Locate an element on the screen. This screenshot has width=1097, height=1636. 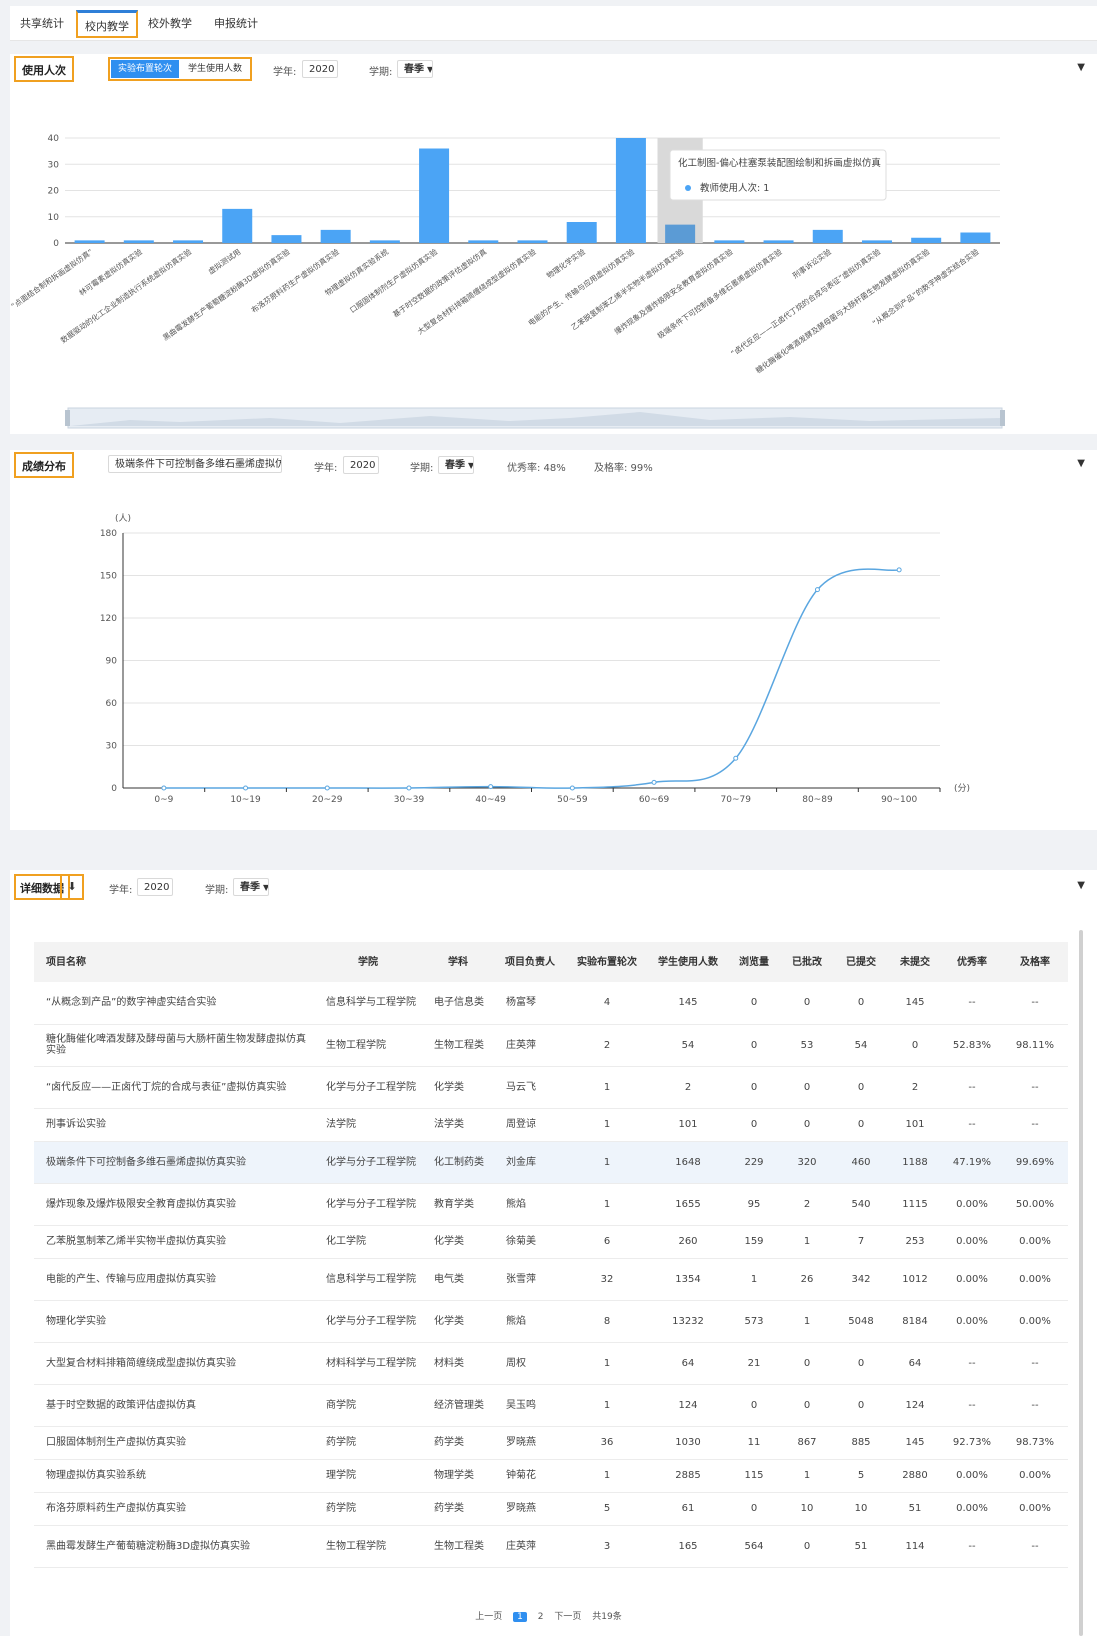
tab-offcampus-teaching: 校外教学 is located at coordinates (170, 24).